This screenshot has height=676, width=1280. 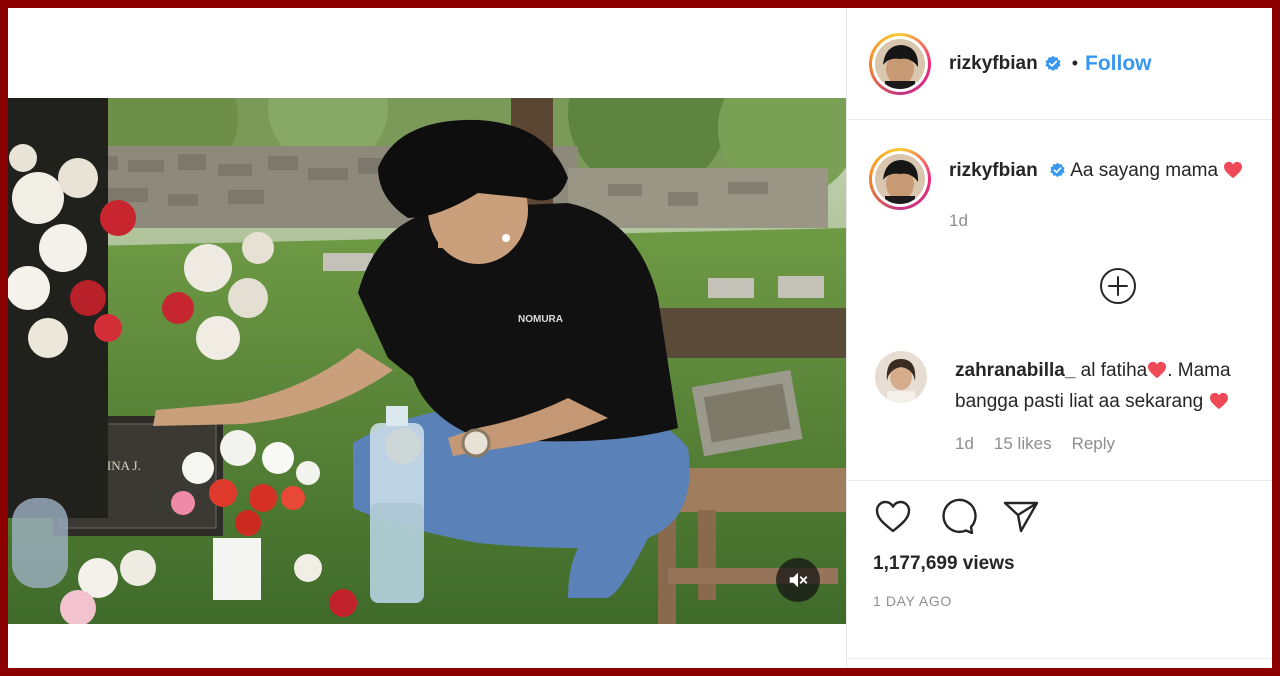 I want to click on caption-text: Aa sayang mama, so click(x=1144, y=170).